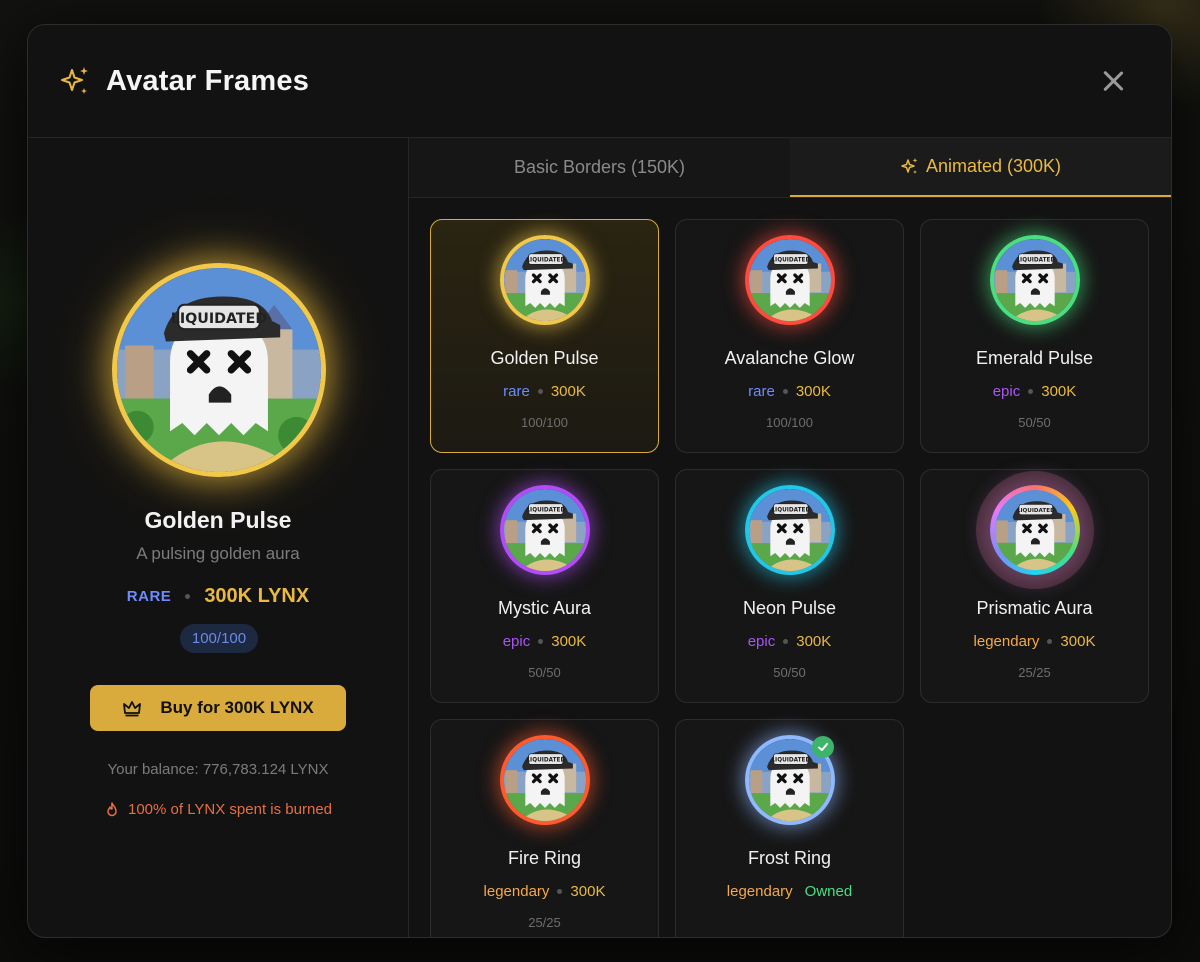 The image size is (1200, 962). I want to click on ghost-avatar-image: LIQUIDATED, so click(219, 370).